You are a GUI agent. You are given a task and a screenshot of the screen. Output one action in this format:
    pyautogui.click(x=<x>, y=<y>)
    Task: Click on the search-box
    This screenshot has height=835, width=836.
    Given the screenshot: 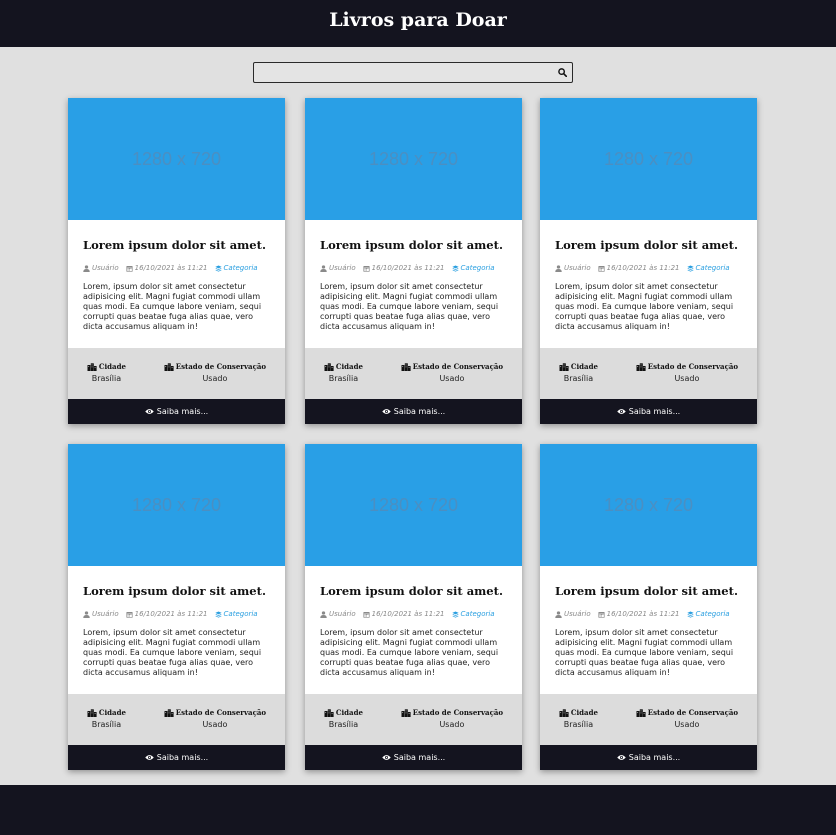 What is the action you would take?
    pyautogui.click(x=413, y=72)
    